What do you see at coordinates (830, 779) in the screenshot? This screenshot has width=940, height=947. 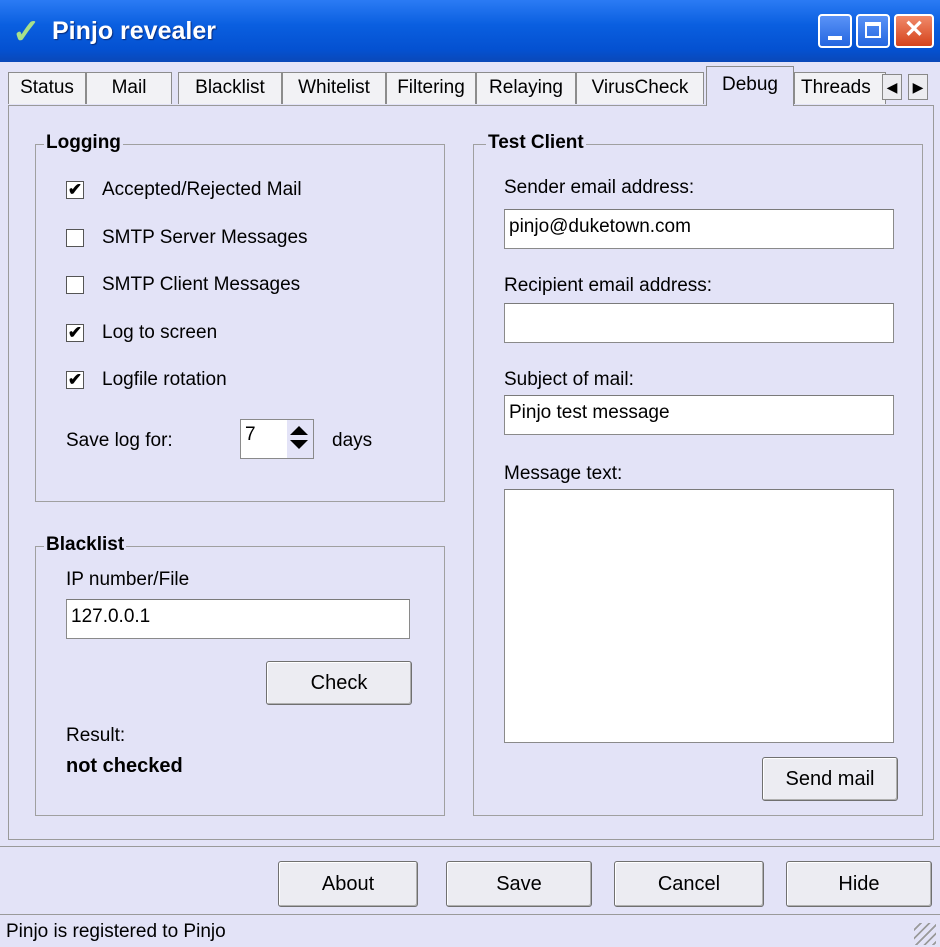 I see `send-mail-button: Send mail` at bounding box center [830, 779].